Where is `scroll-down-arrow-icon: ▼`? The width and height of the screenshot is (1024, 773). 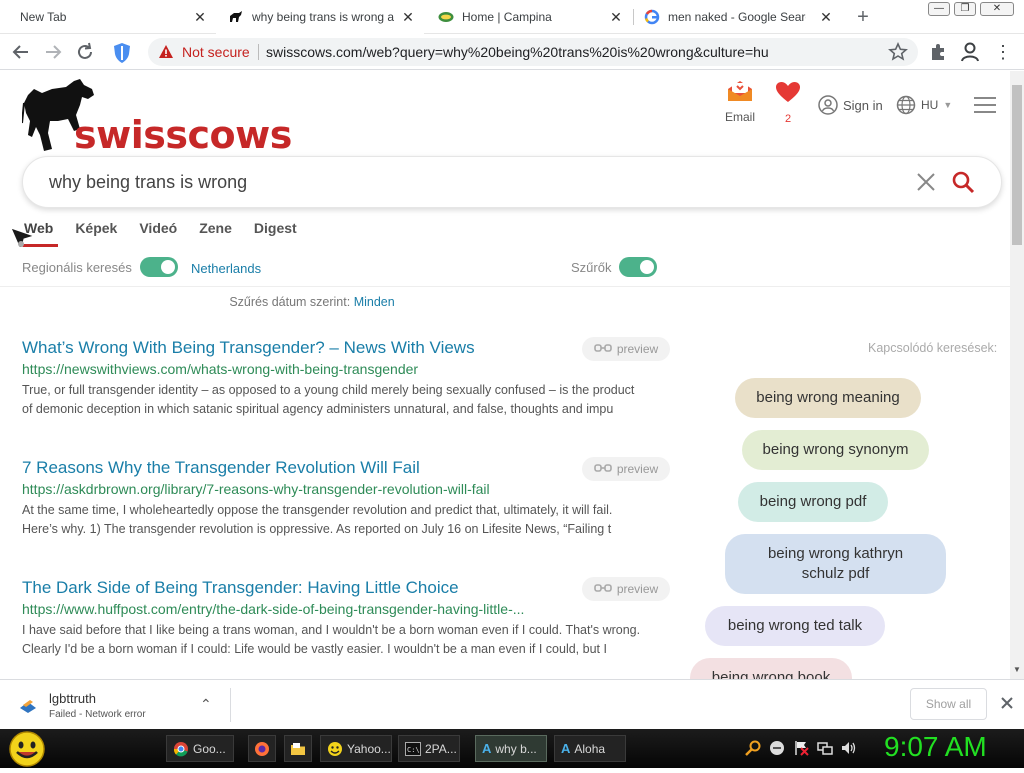 scroll-down-arrow-icon: ▼ is located at coordinates (1017, 669).